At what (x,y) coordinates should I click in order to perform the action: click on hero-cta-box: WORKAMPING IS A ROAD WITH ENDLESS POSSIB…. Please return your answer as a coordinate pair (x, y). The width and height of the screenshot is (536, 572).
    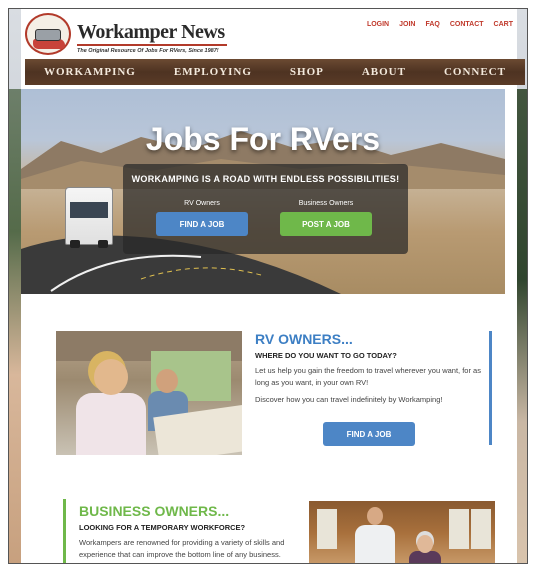
    Looking at the image, I should click on (265, 209).